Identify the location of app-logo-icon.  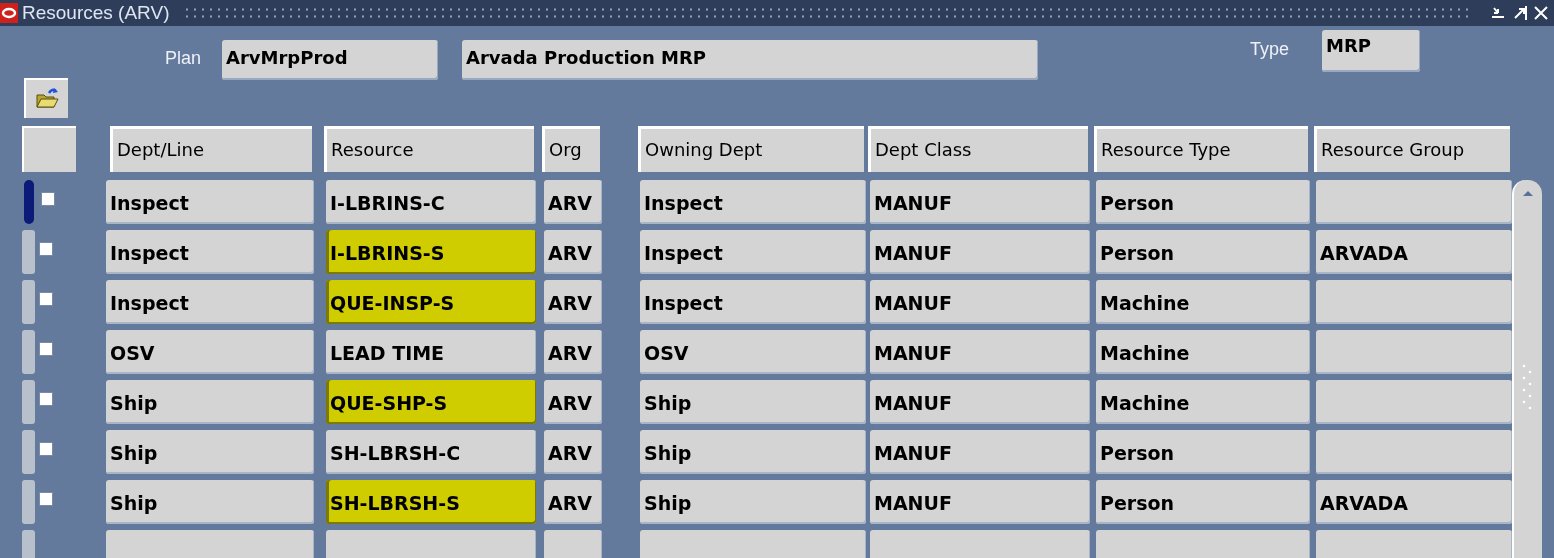
(9, 13).